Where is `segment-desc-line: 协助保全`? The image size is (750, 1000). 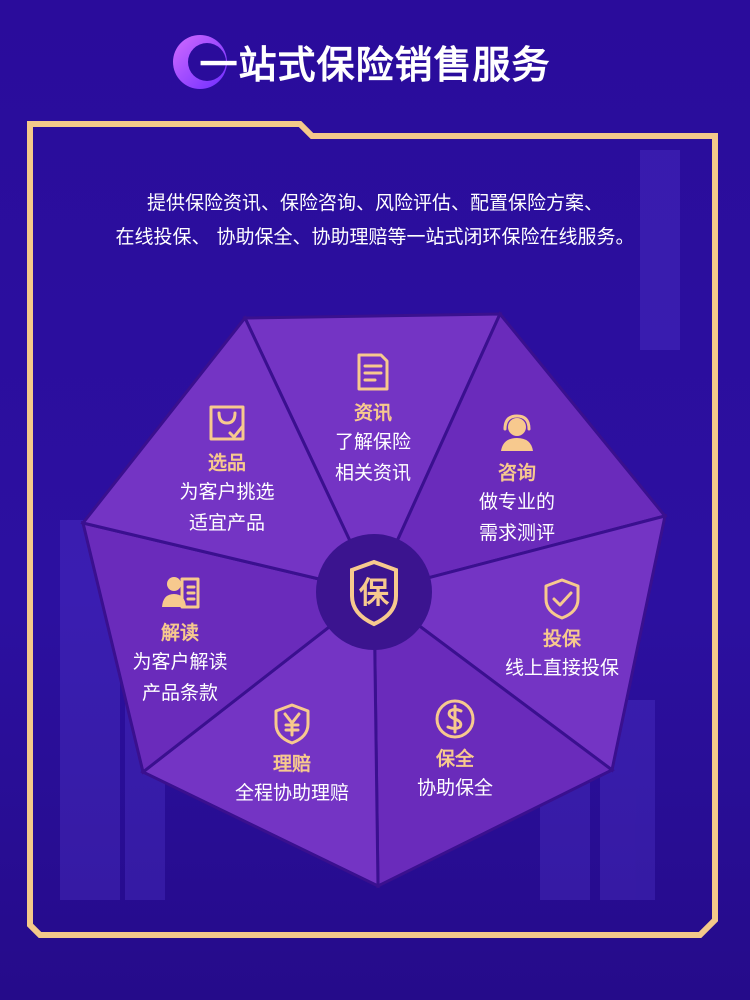 segment-desc-line: 协助保全 is located at coordinates (454, 787).